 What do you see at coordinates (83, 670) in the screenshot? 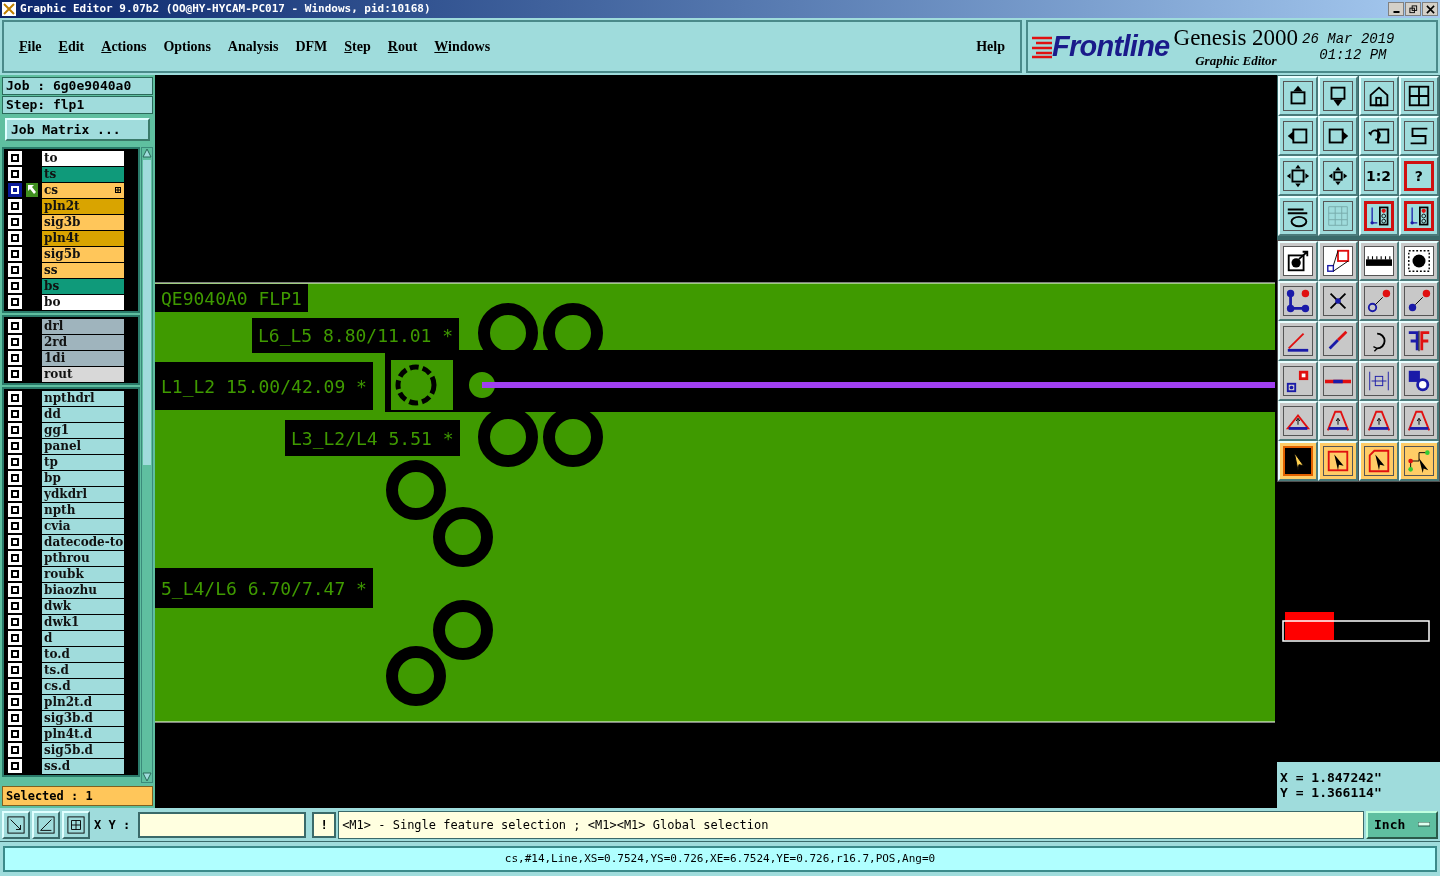
I see `layer-row: ts.d` at bounding box center [83, 670].